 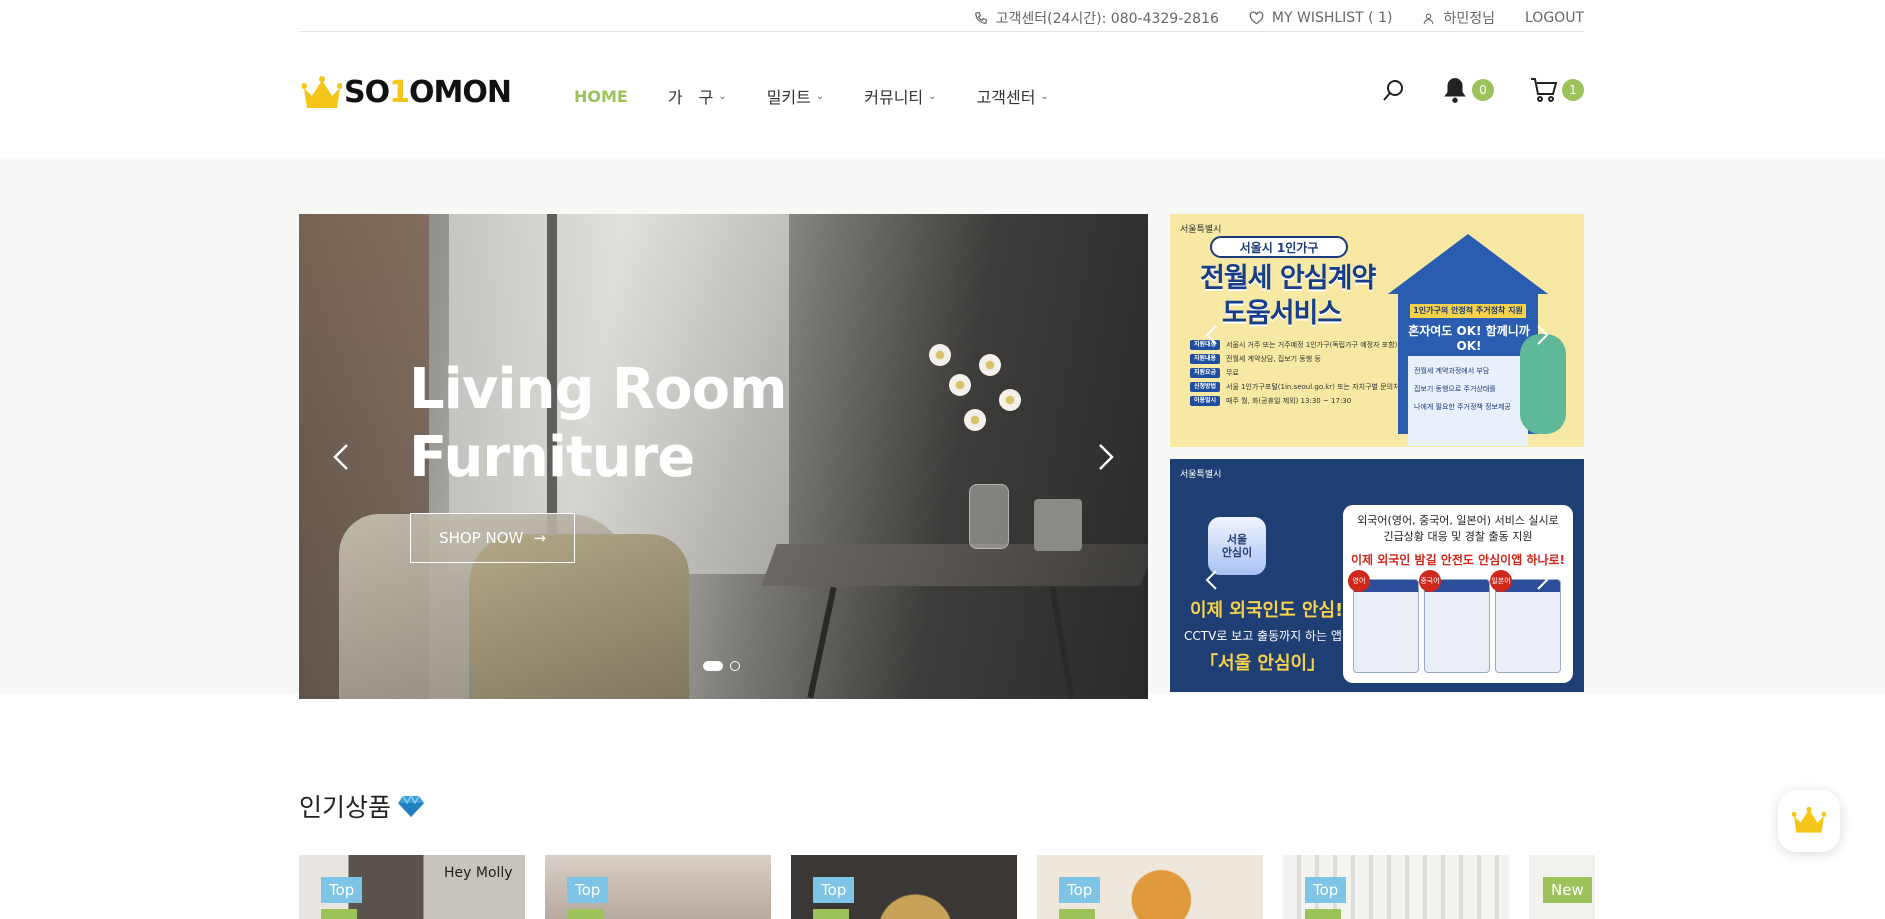 I want to click on banner-info-value: 매주 월, 화(공휴일 제외) 13:30 ~ 17:30, so click(x=1289, y=401).